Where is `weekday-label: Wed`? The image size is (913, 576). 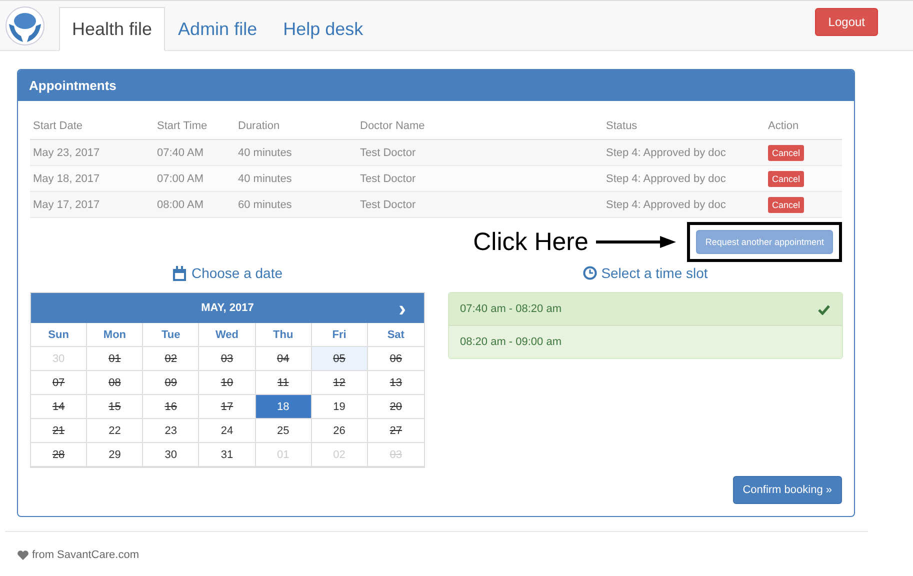
weekday-label: Wed is located at coordinates (227, 335).